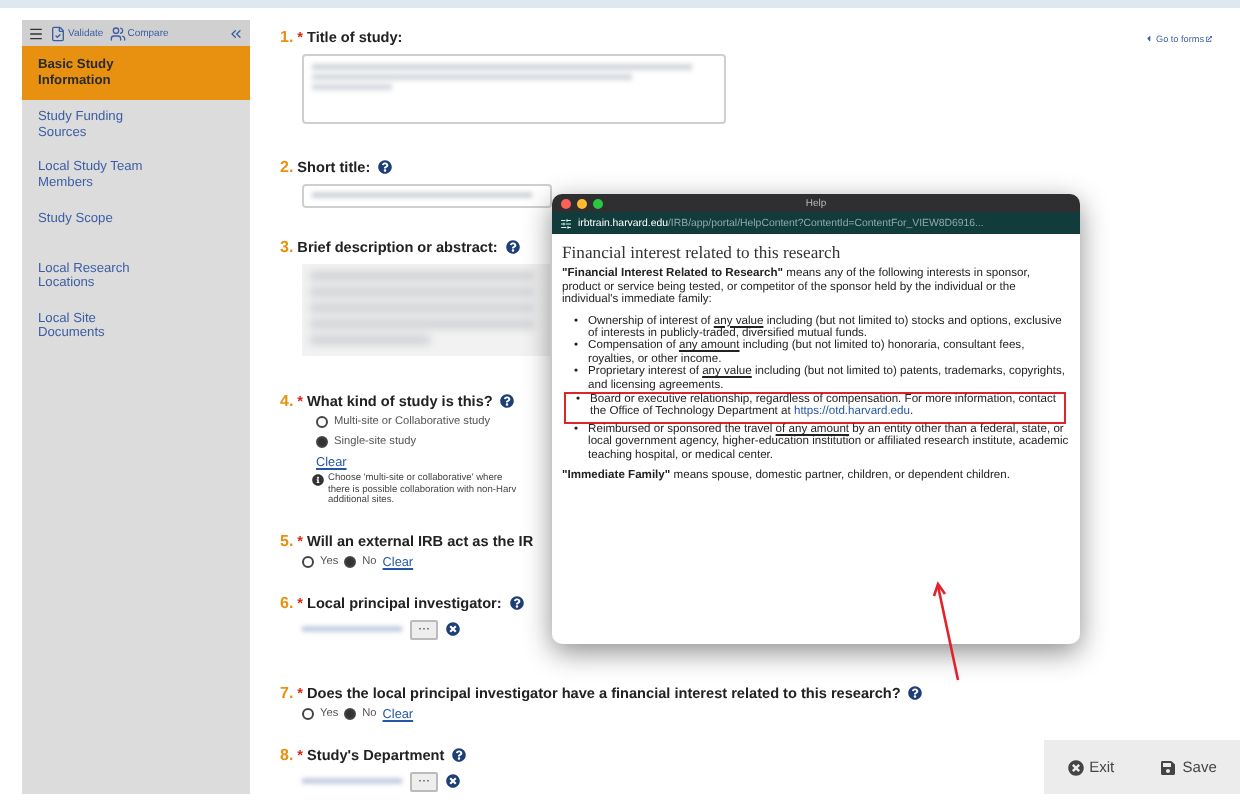 This screenshot has height=808, width=1240. I want to click on external-link-icon, so click(1209, 39).